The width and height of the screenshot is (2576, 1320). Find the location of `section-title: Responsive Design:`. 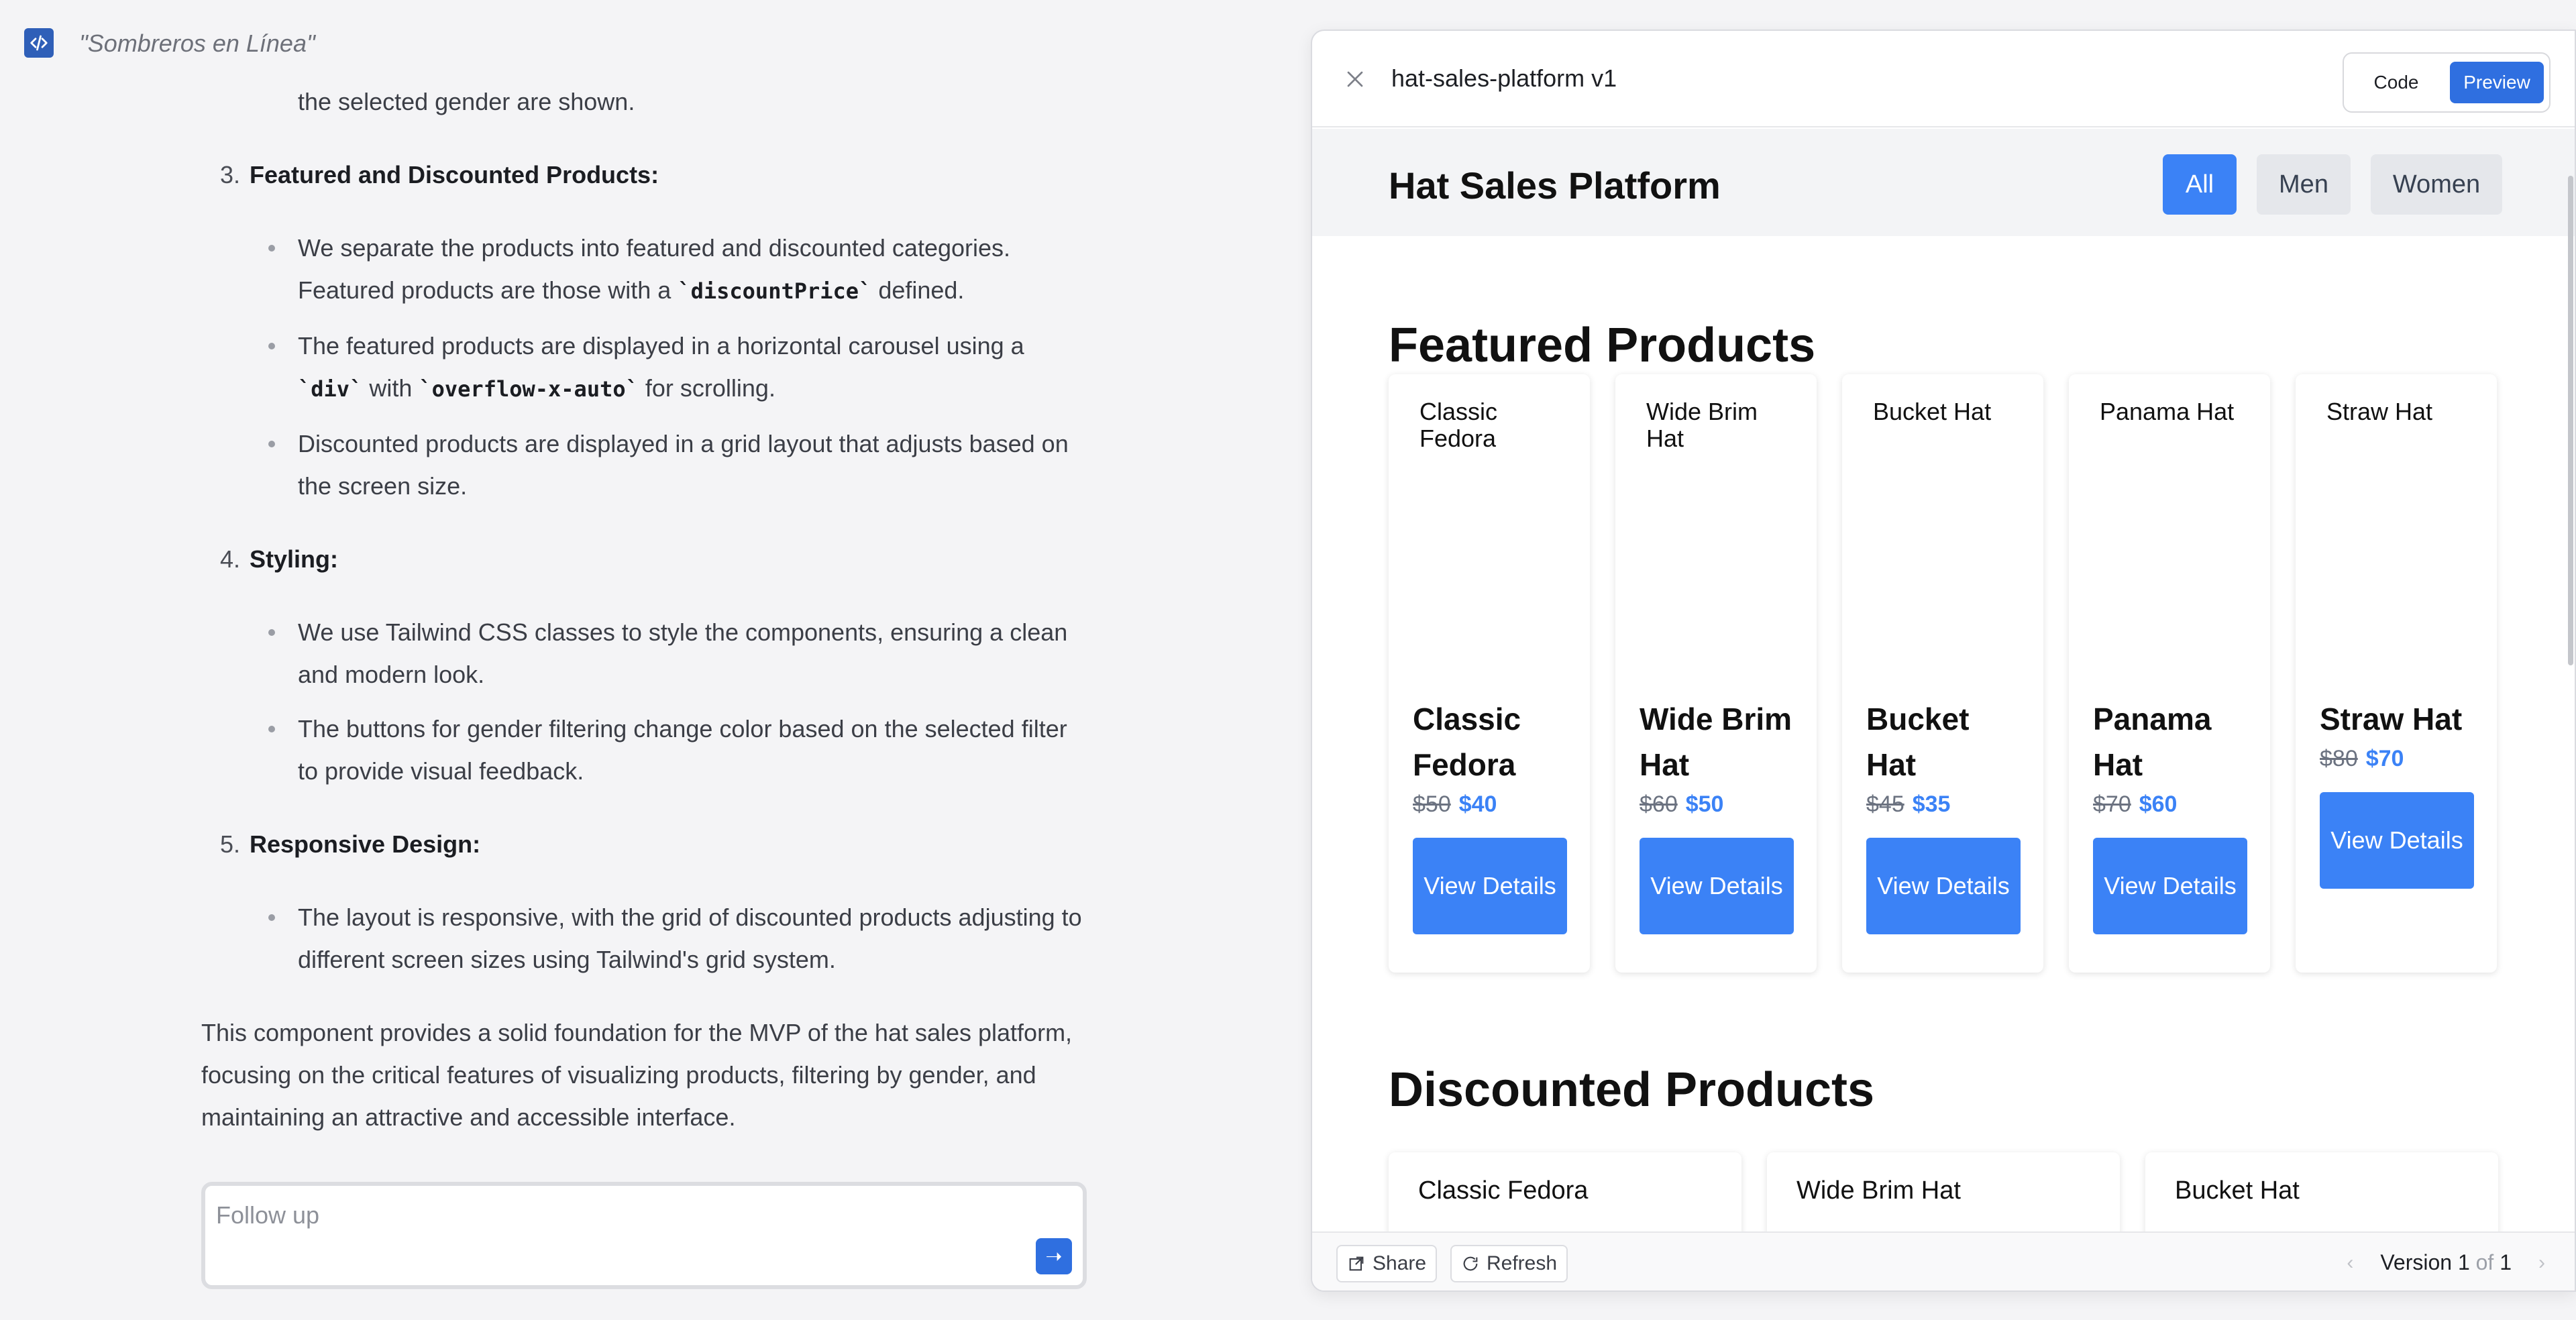

section-title: Responsive Design: is located at coordinates (365, 844).